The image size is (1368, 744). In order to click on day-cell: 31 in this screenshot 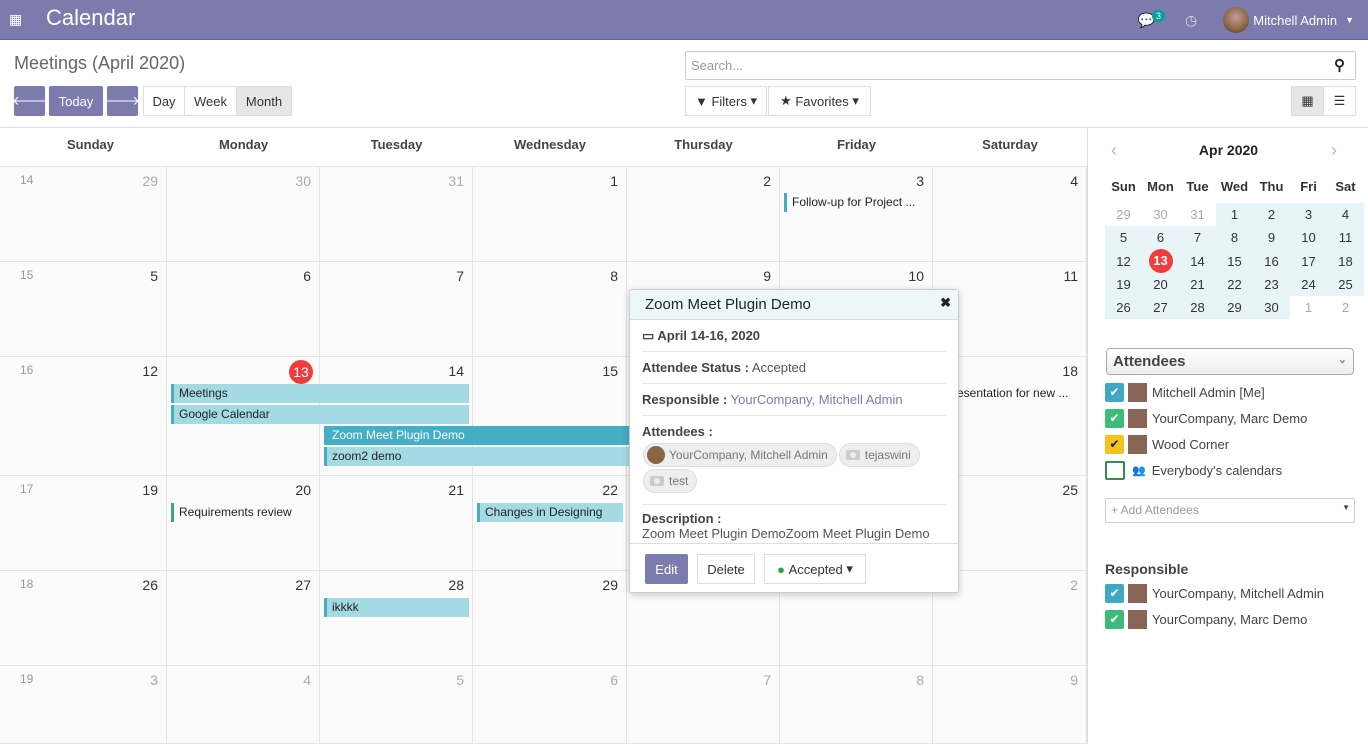, I will do `click(396, 214)`.